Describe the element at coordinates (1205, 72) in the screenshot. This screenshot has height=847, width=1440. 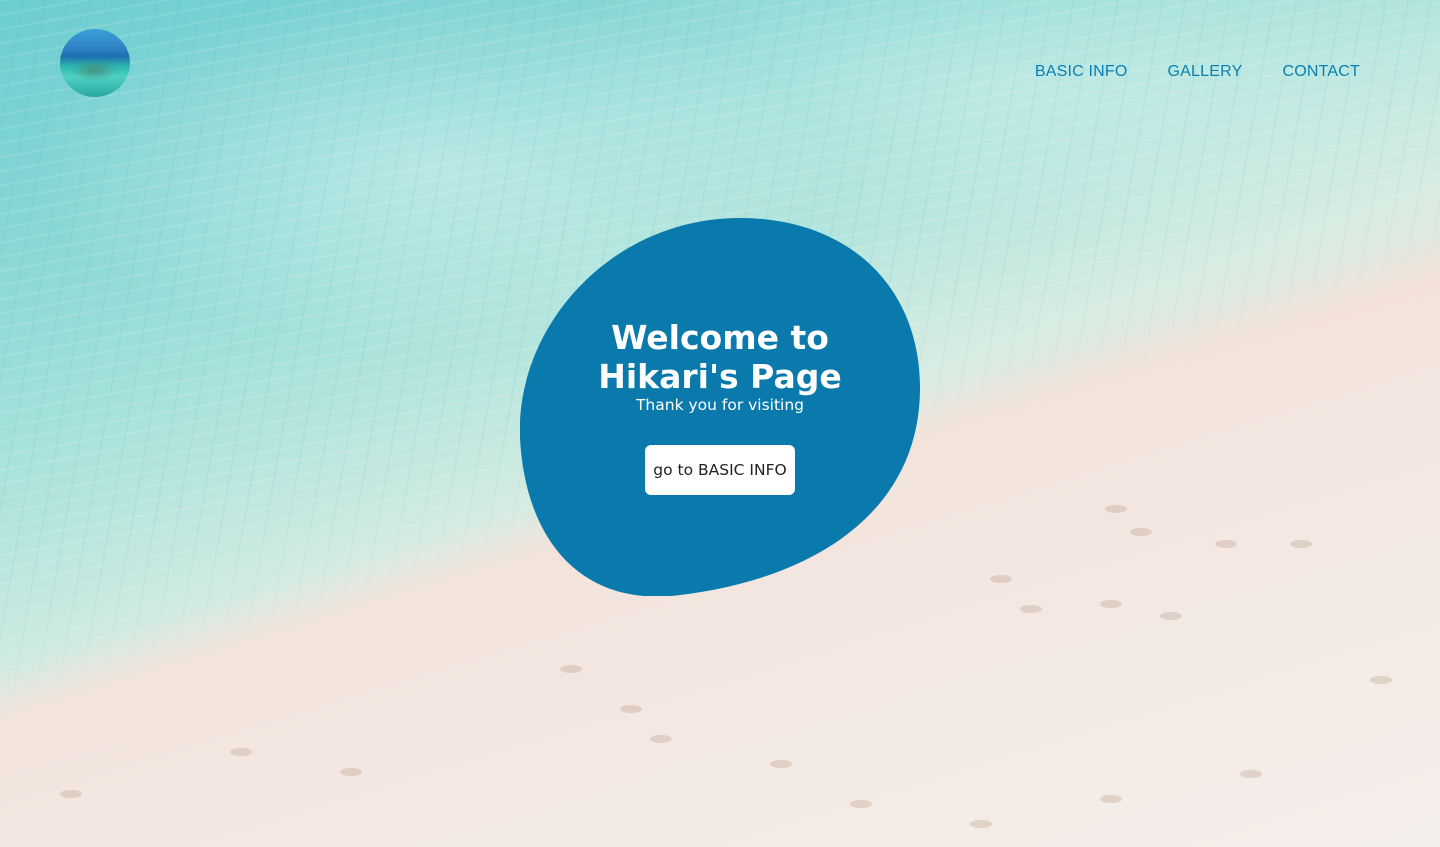
I see `nav-link-gallery: GALLERY` at that location.